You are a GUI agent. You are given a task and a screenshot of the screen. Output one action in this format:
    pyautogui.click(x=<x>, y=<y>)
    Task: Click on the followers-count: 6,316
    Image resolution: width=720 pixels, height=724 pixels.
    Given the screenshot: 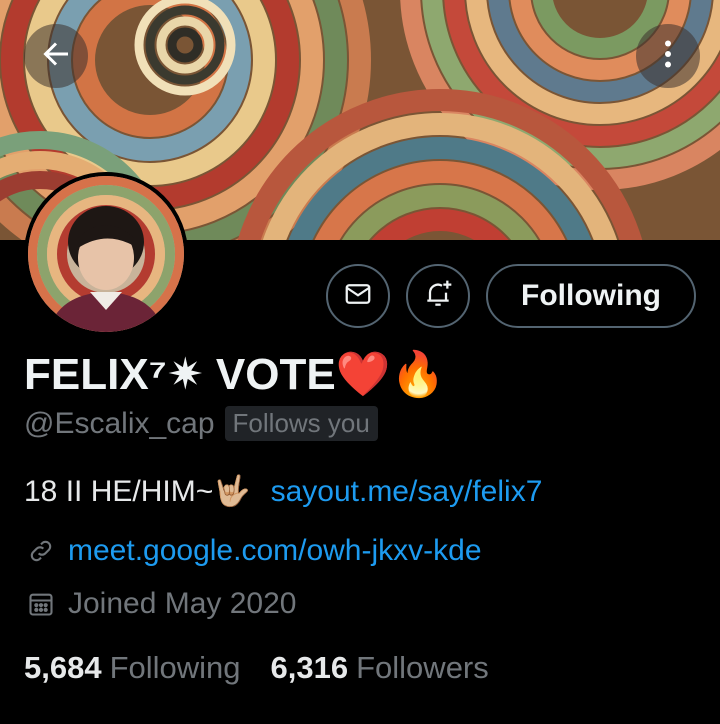 What is the action you would take?
    pyautogui.click(x=309, y=667)
    